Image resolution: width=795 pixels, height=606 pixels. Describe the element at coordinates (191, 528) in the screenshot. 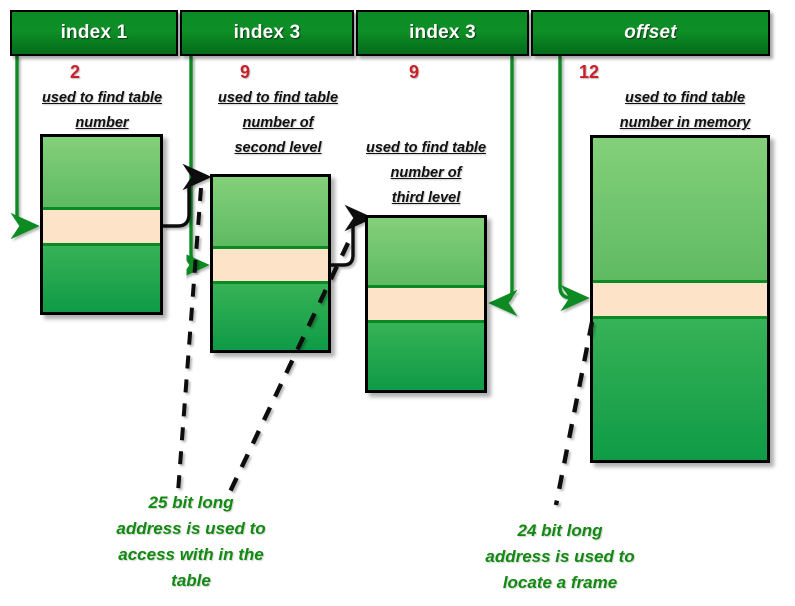

I see `note-25-line-2: address is used to` at that location.